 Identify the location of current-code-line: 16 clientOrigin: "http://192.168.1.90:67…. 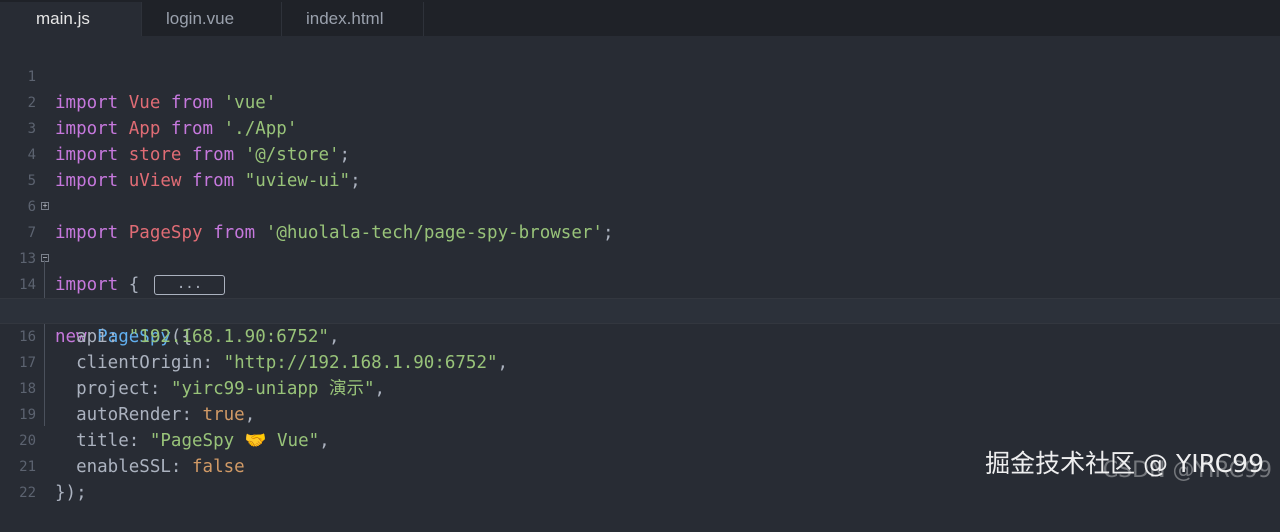
(640, 335).